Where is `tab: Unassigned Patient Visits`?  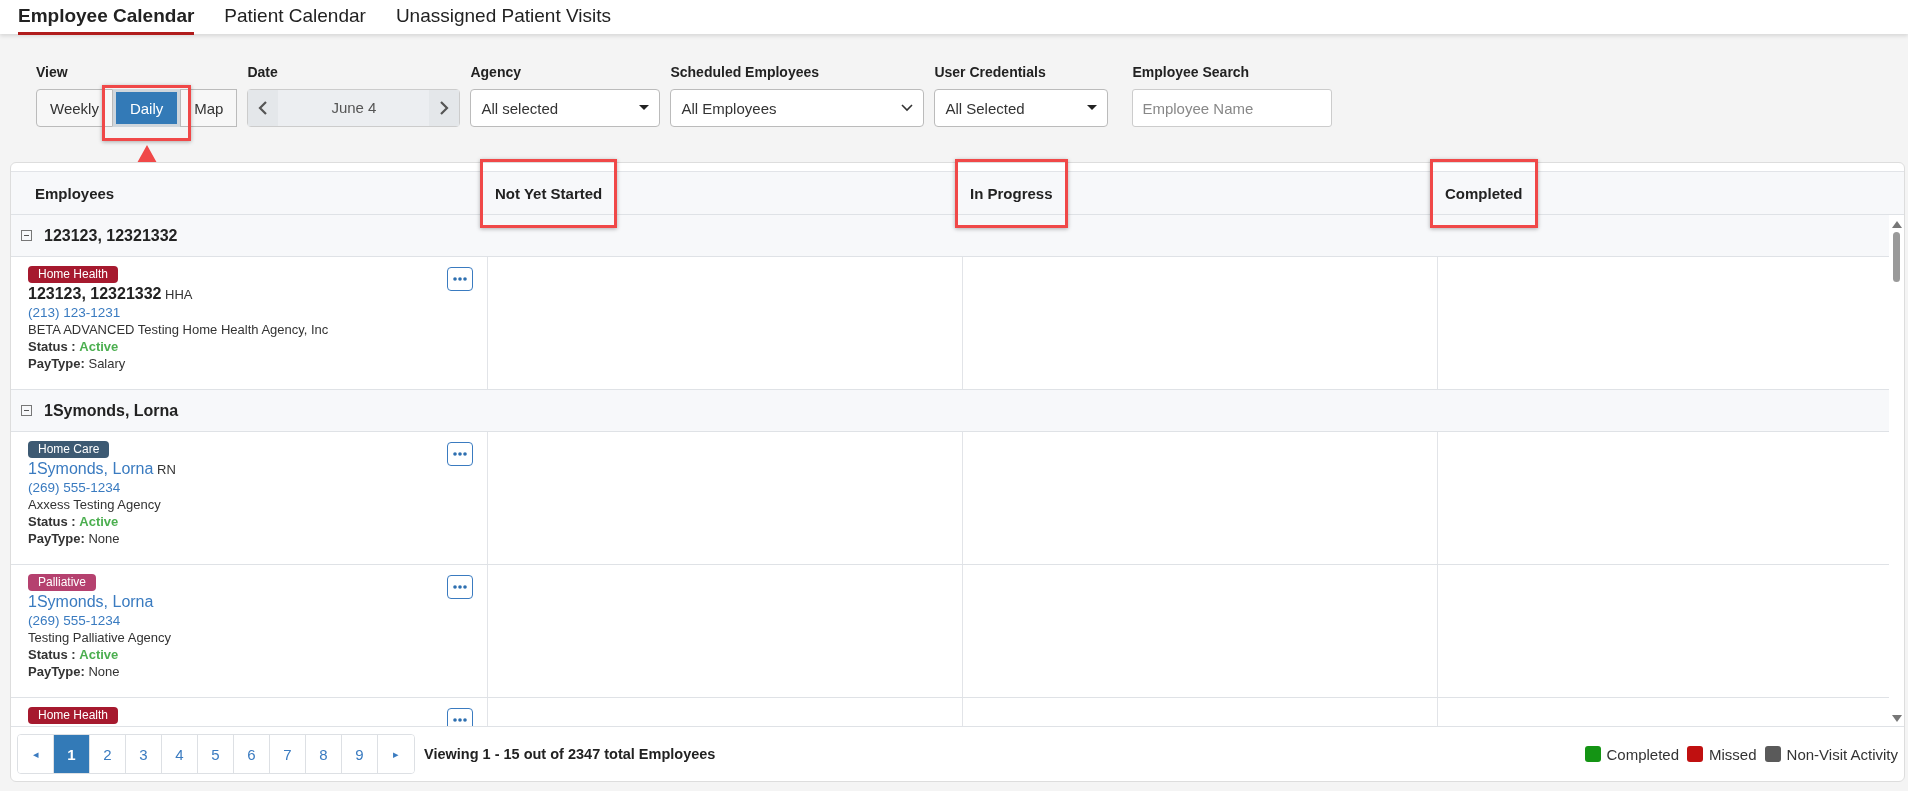
tab: Unassigned Patient Visits is located at coordinates (503, 17).